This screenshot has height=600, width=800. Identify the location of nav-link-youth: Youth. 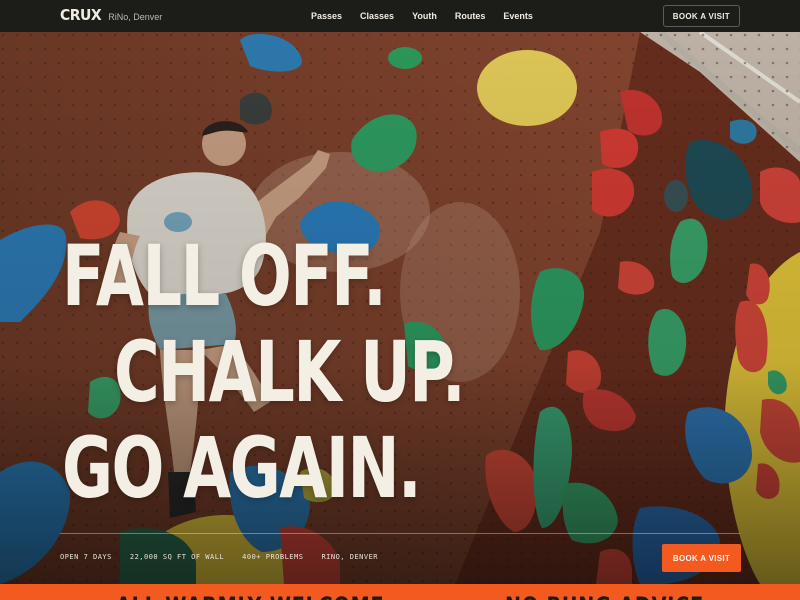
(424, 16).